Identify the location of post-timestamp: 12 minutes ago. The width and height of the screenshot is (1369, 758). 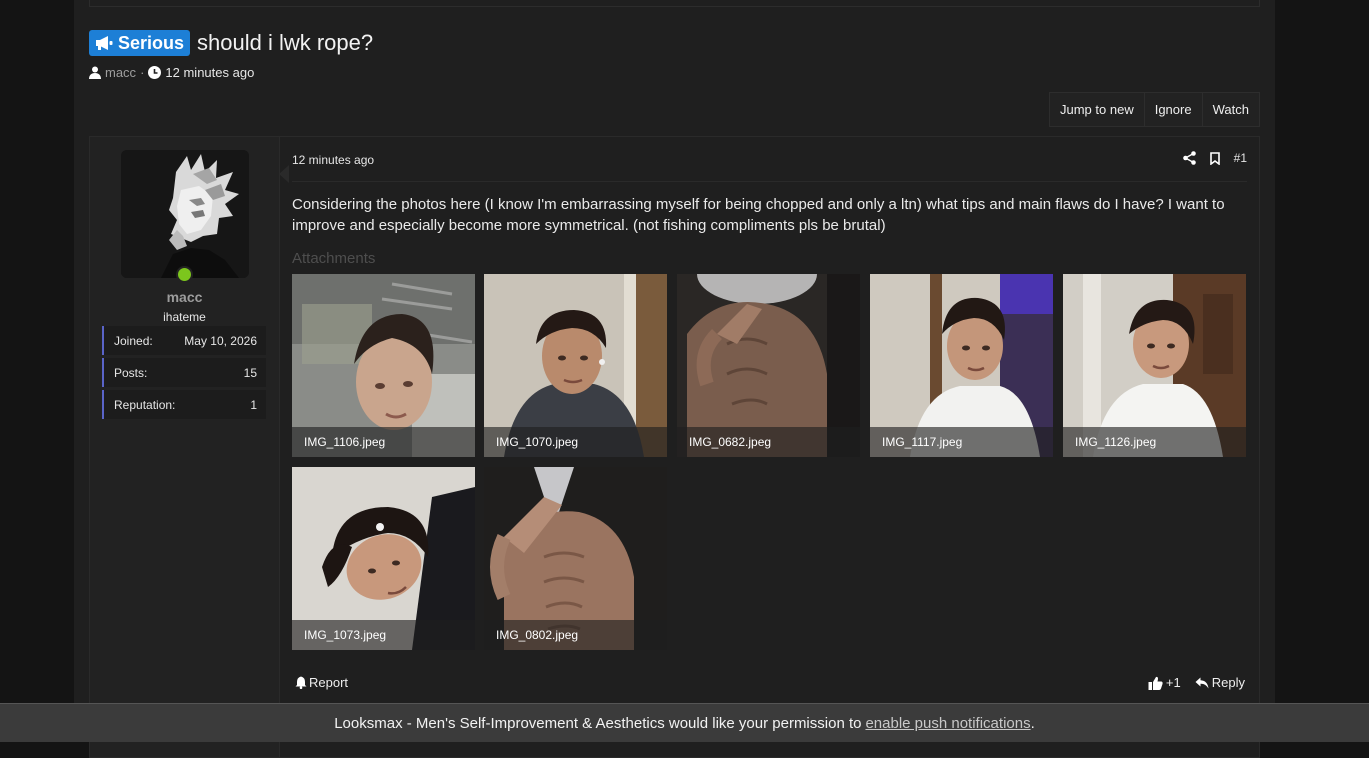
(333, 160).